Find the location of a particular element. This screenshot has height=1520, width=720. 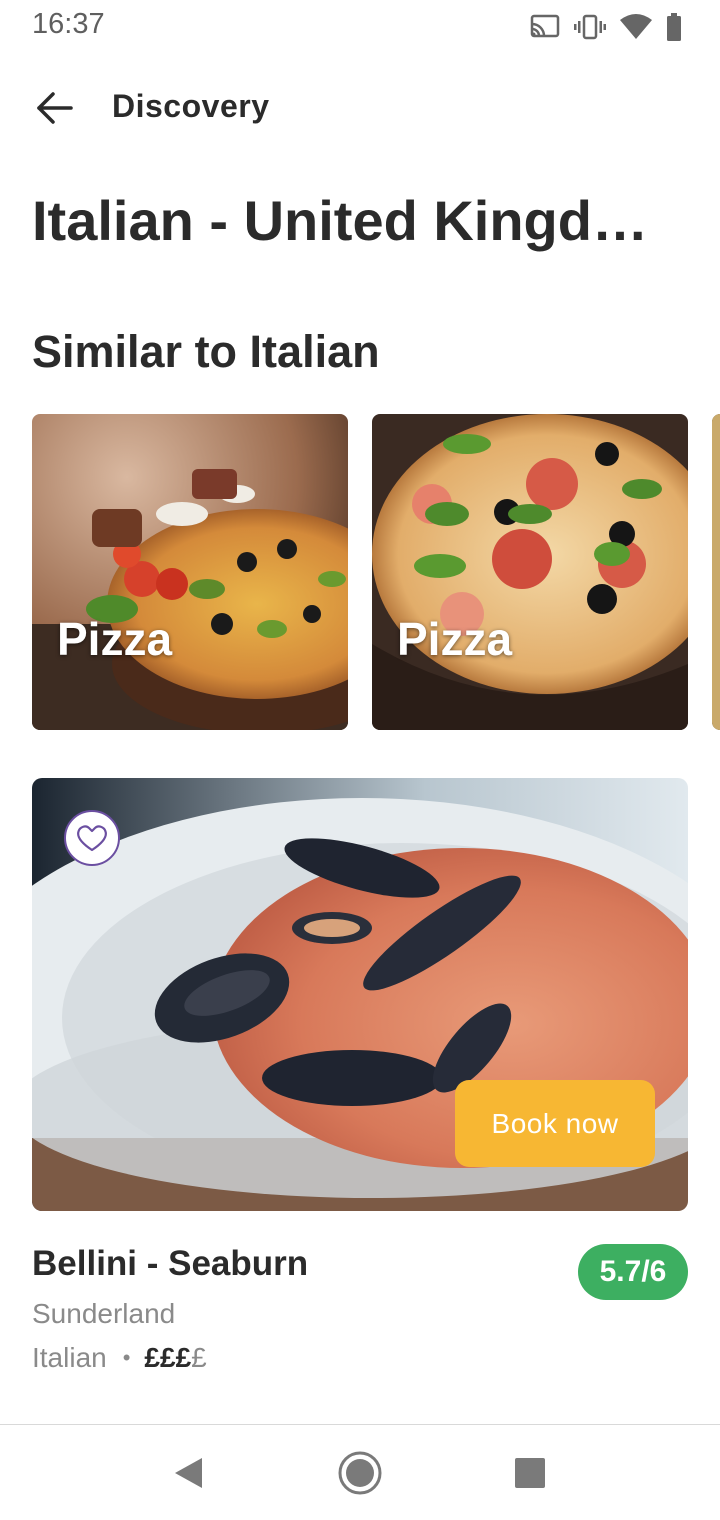

section-title: Similar to Italian is located at coordinates (206, 351).